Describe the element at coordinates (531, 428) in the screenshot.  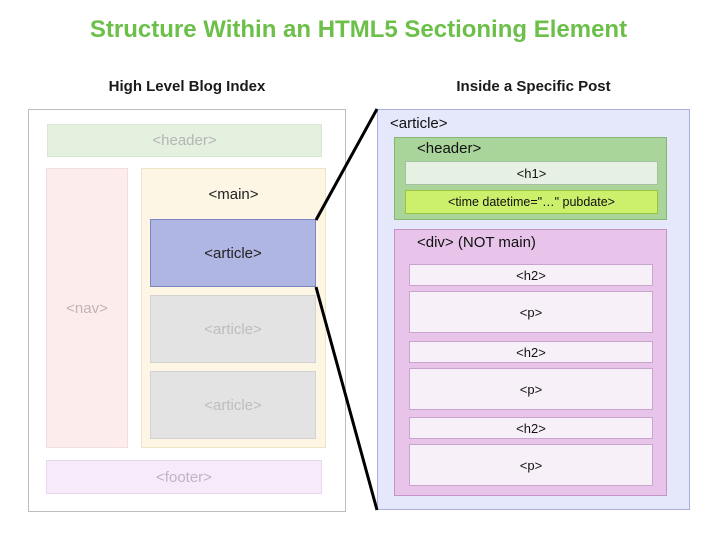
I see `post-h2-box-3: <h2>` at that location.